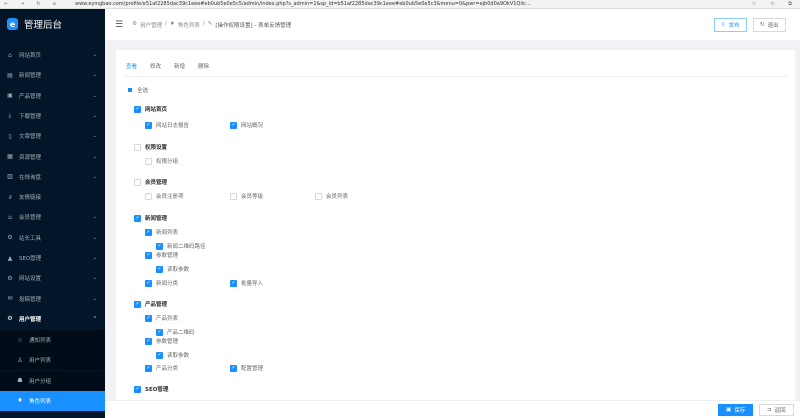 Image resolution: width=800 pixels, height=418 pixels. What do you see at coordinates (754, 4) in the screenshot?
I see `favorite-icon: ☆` at bounding box center [754, 4].